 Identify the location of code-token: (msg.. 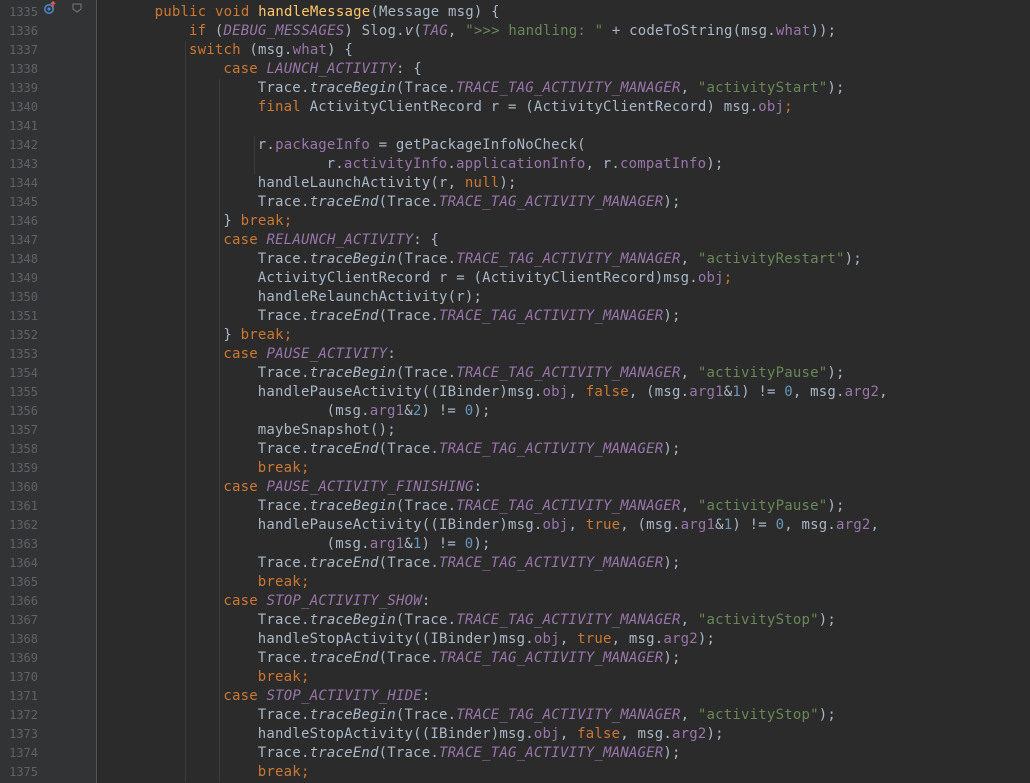
(271, 50).